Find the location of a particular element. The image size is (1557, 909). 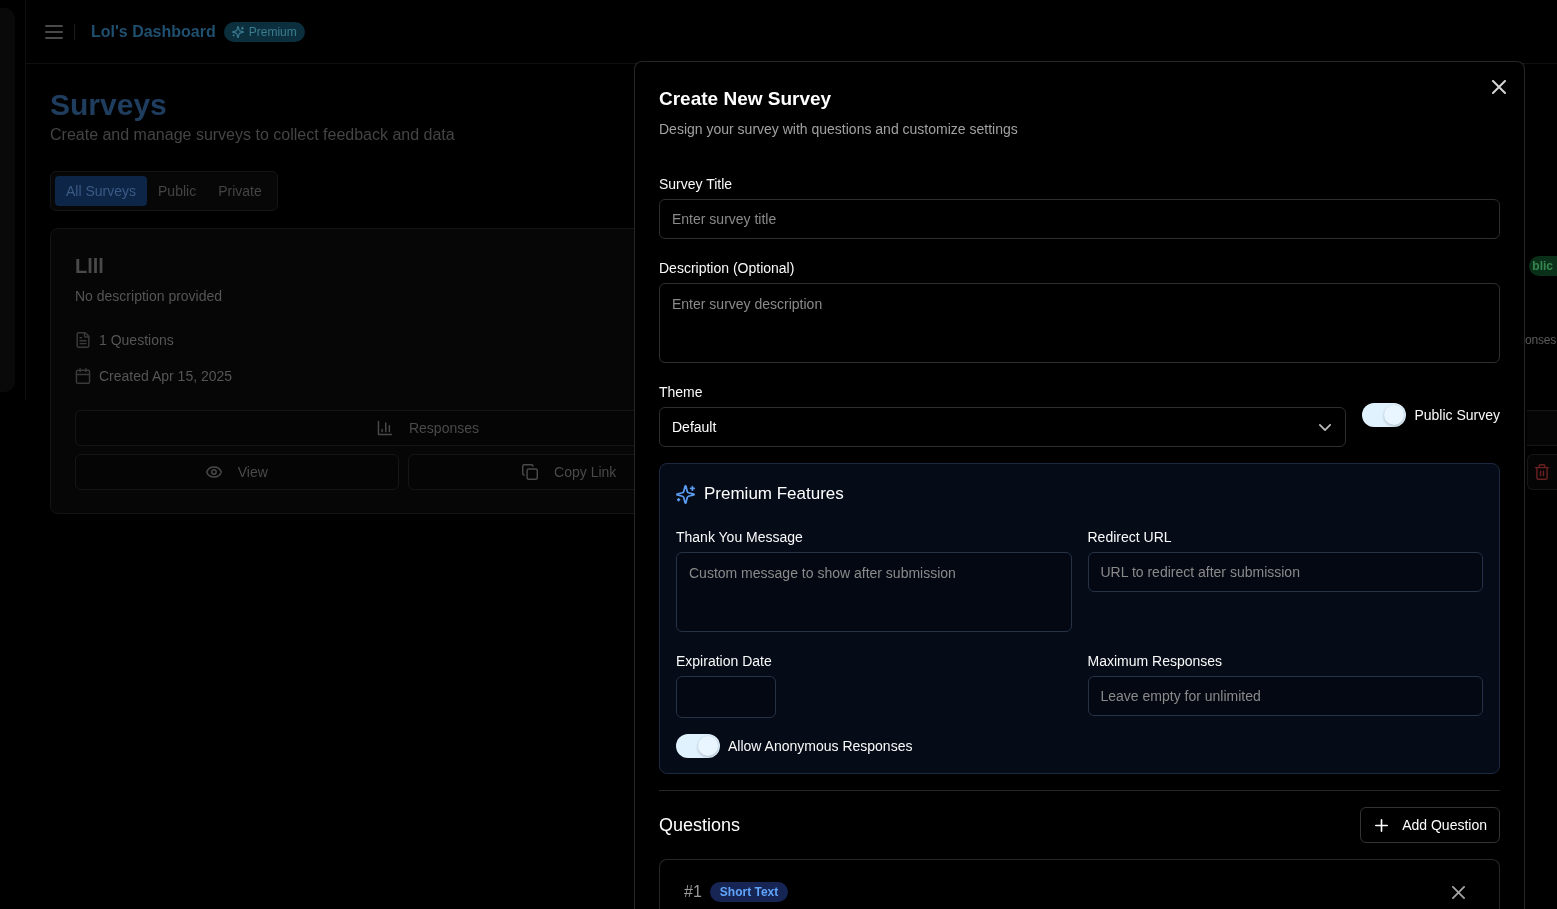

textarea-field: Custom message to show after submission is located at coordinates (874, 592).